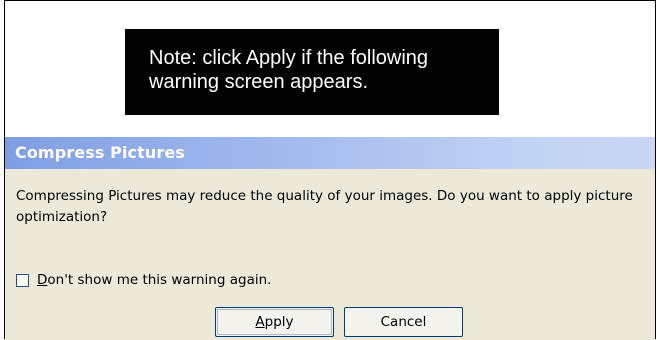  Describe the element at coordinates (100, 152) in the screenshot. I see `dialog-title: Compress Pictures` at that location.